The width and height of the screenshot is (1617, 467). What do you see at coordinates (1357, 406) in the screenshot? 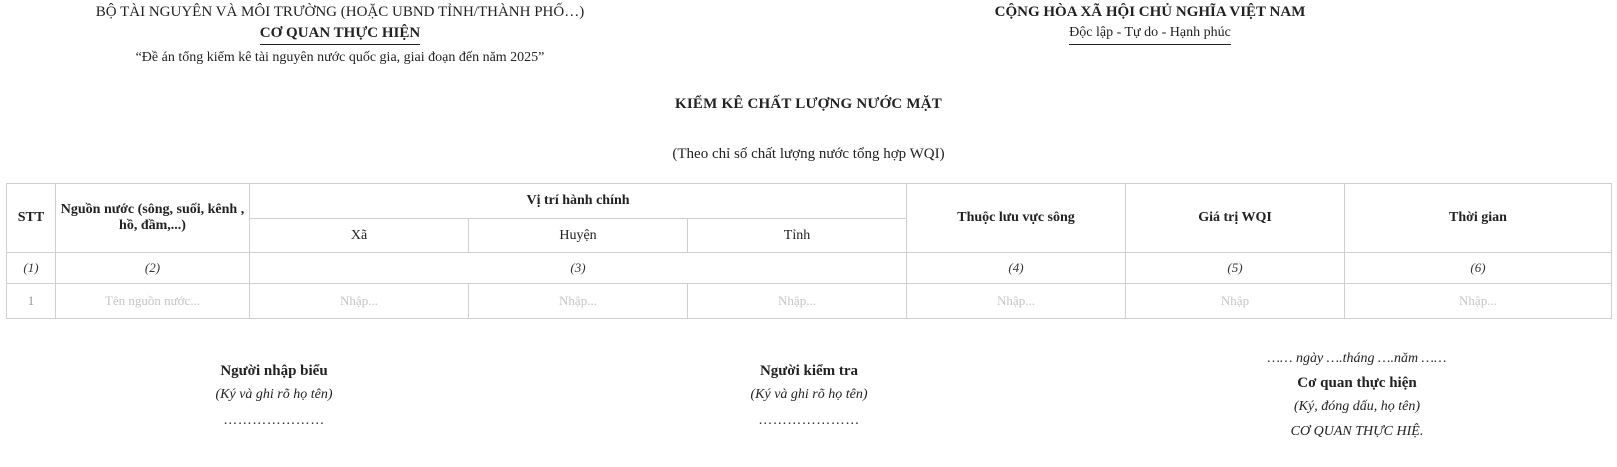
I see `agency-hint: (Ký, đóng dấu, họ tên)` at bounding box center [1357, 406].